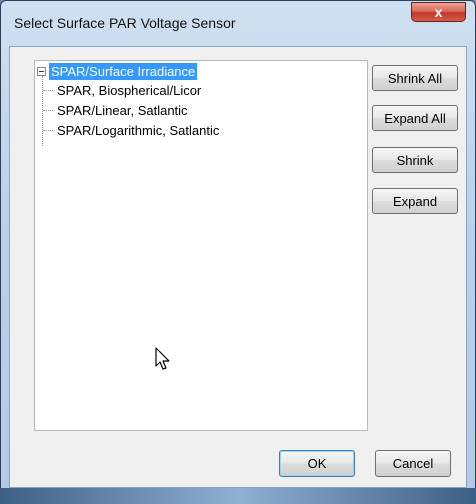 The image size is (476, 504). Describe the element at coordinates (122, 110) in the screenshot. I see `tree-node-label: SPAR/Linear, Satlantic` at that location.